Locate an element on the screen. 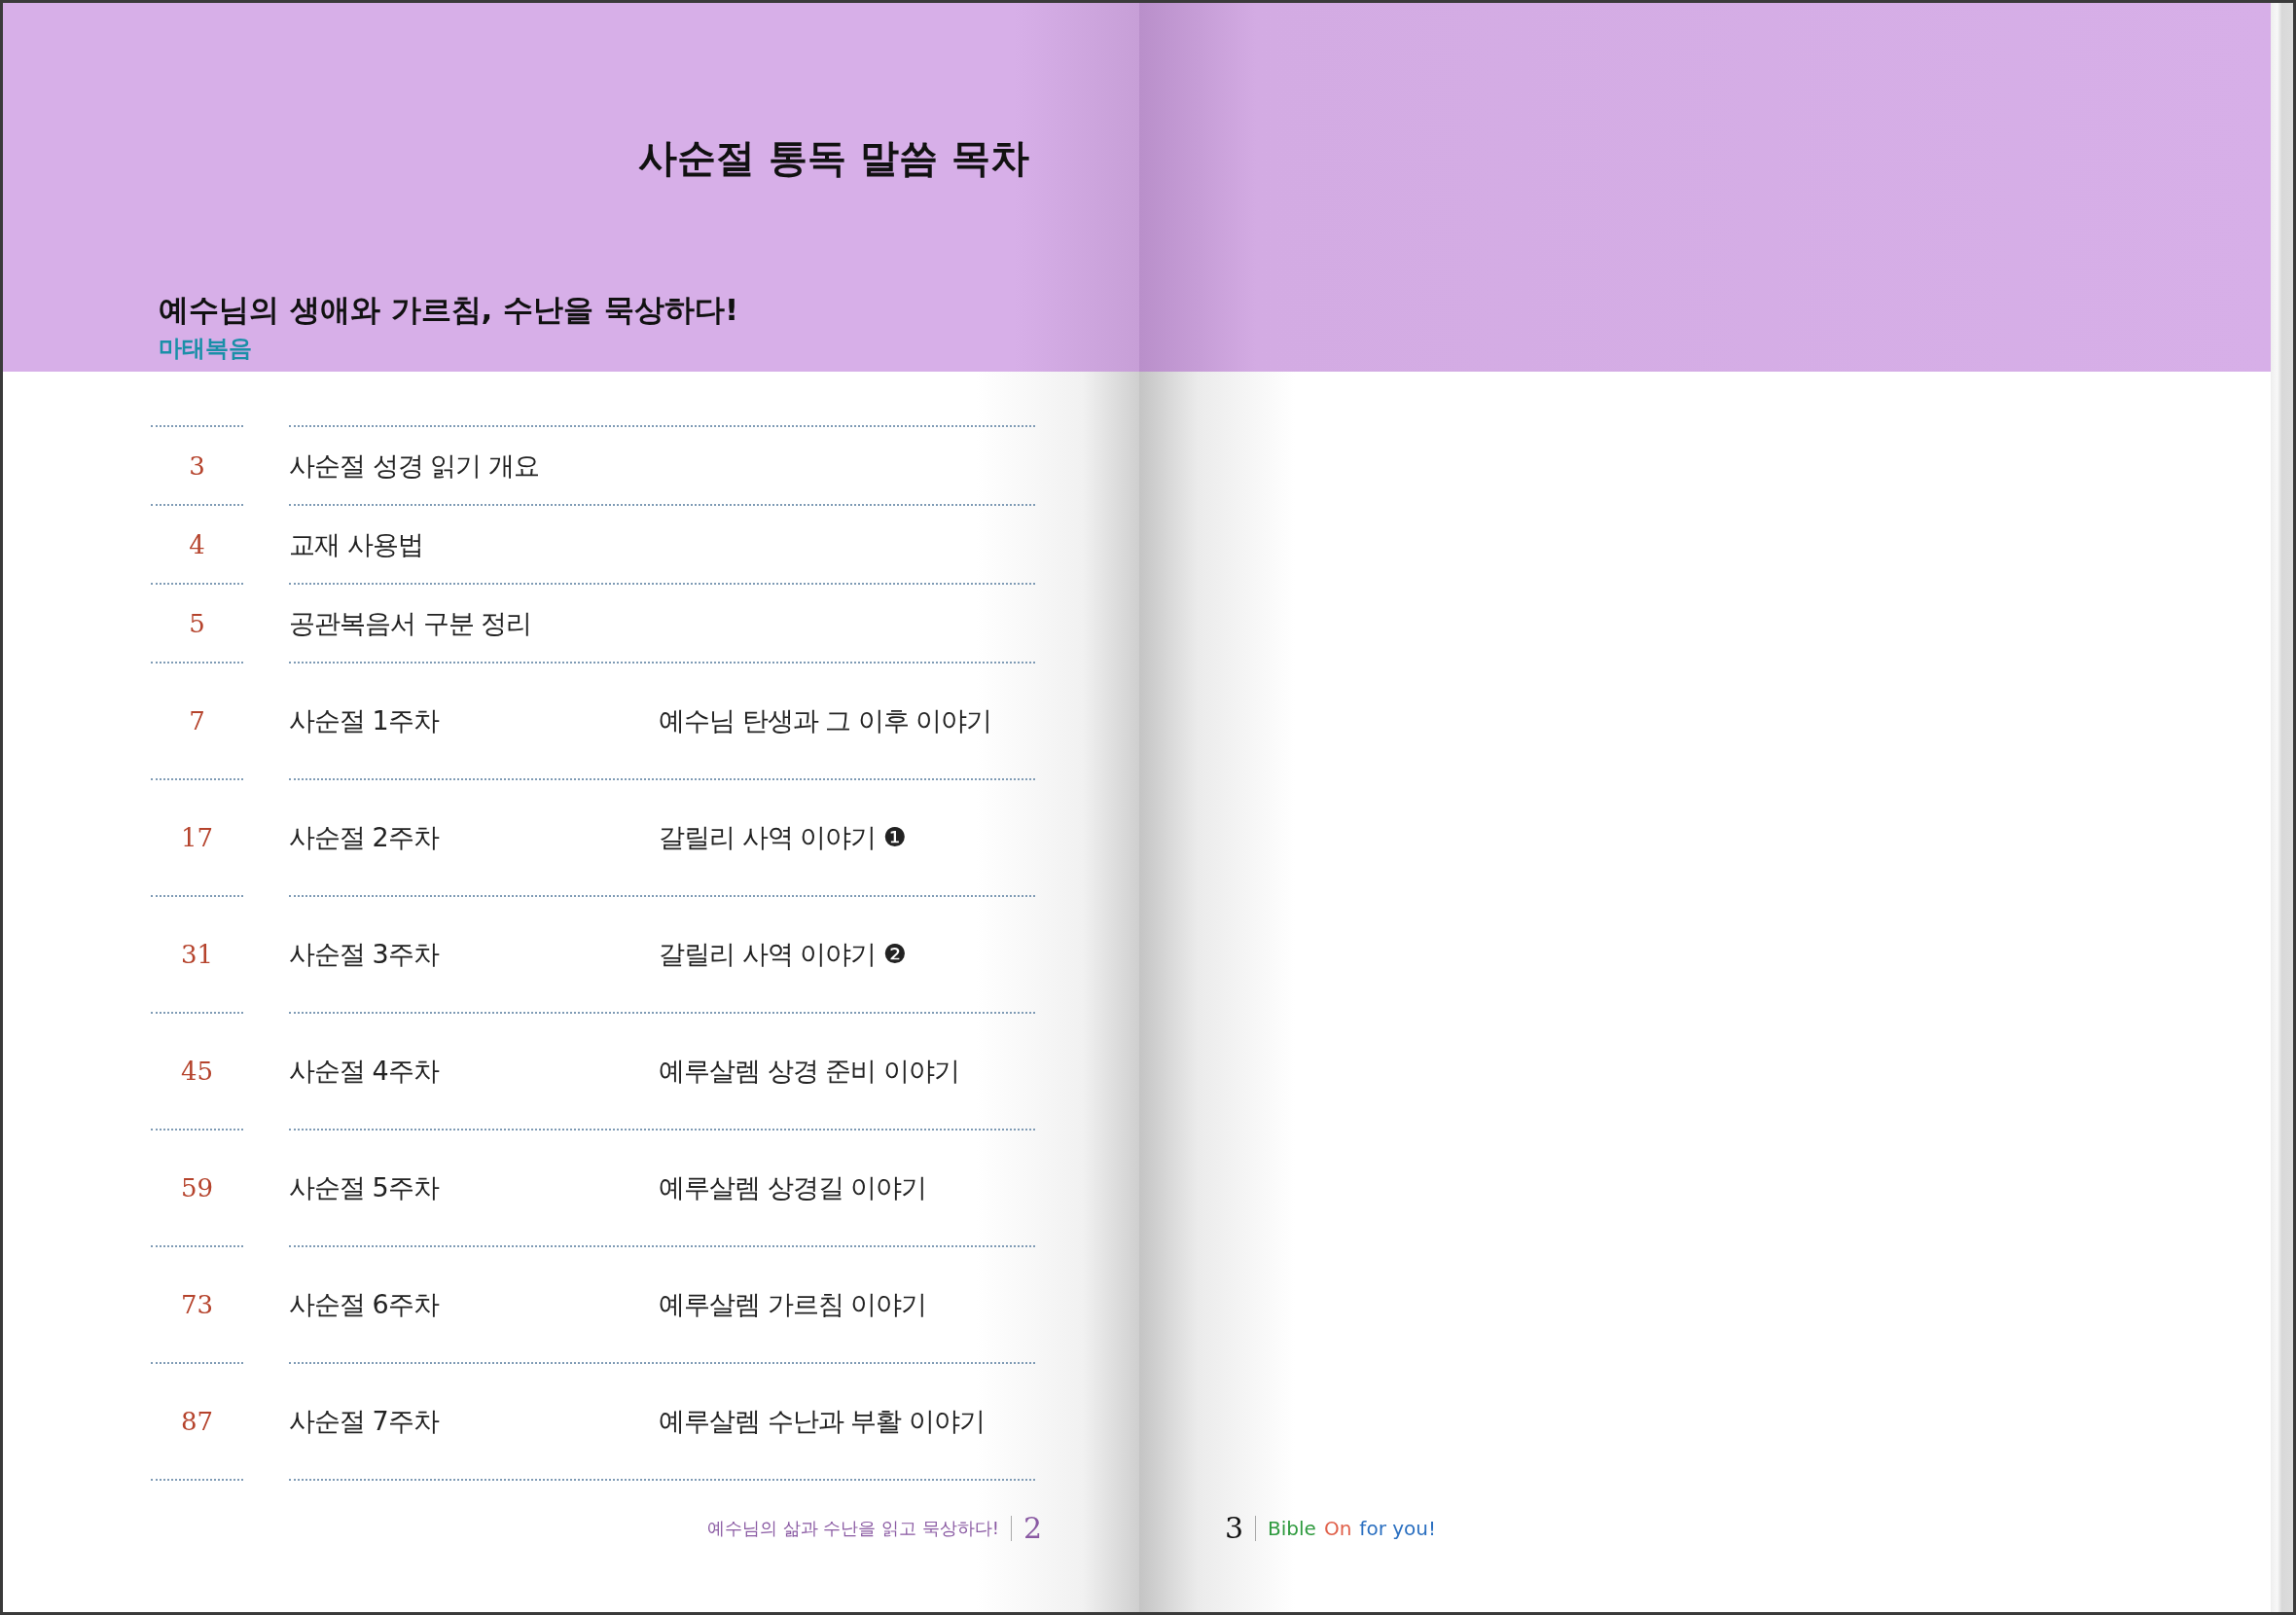 This screenshot has height=1615, width=2296. subtitle: 예수님의 생애와 가르침, 수난을 묵상하다! is located at coordinates (449, 310).